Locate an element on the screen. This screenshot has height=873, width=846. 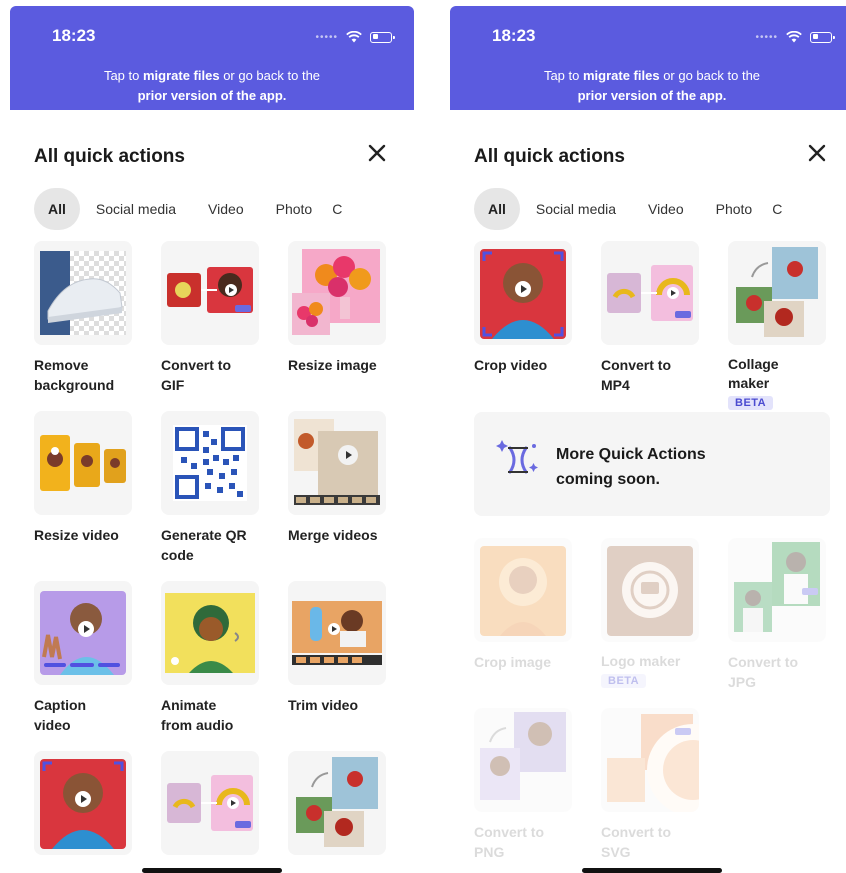
tile-label: Crop video is located at coordinates (511, 365).